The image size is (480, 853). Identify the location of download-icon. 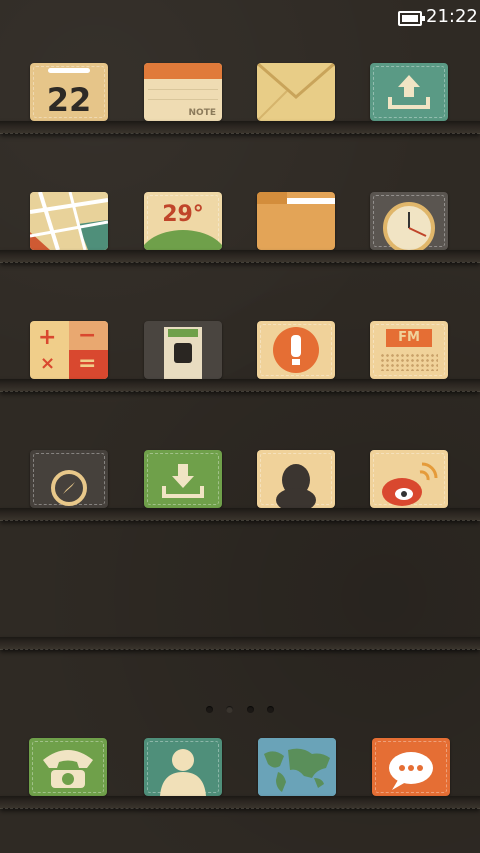
(183, 481).